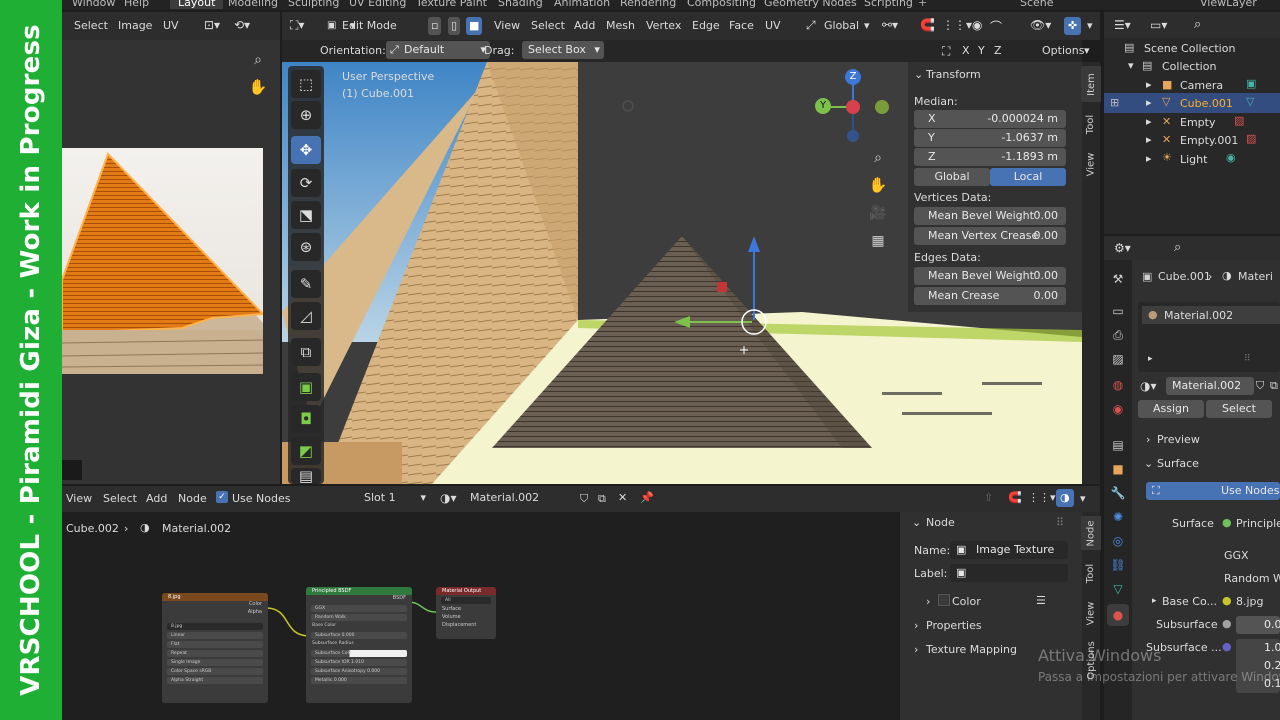 This screenshot has width=1280, height=720. I want to click on move-tool-icon: ✥, so click(306, 150).